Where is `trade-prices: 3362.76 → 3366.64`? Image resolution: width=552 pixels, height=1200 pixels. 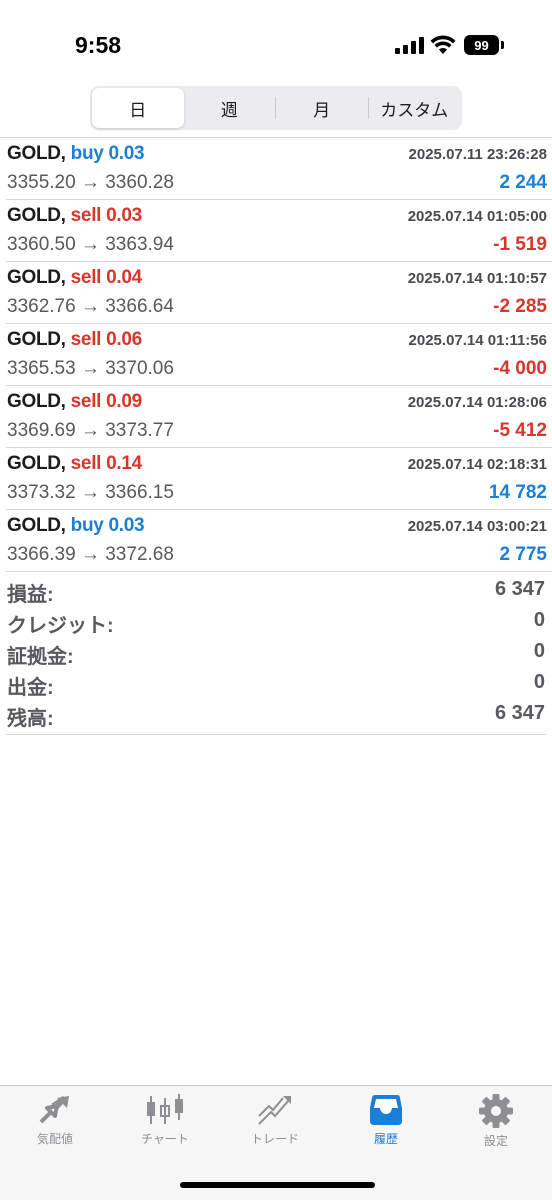
trade-prices: 3362.76 → 3366.64 is located at coordinates (90, 306).